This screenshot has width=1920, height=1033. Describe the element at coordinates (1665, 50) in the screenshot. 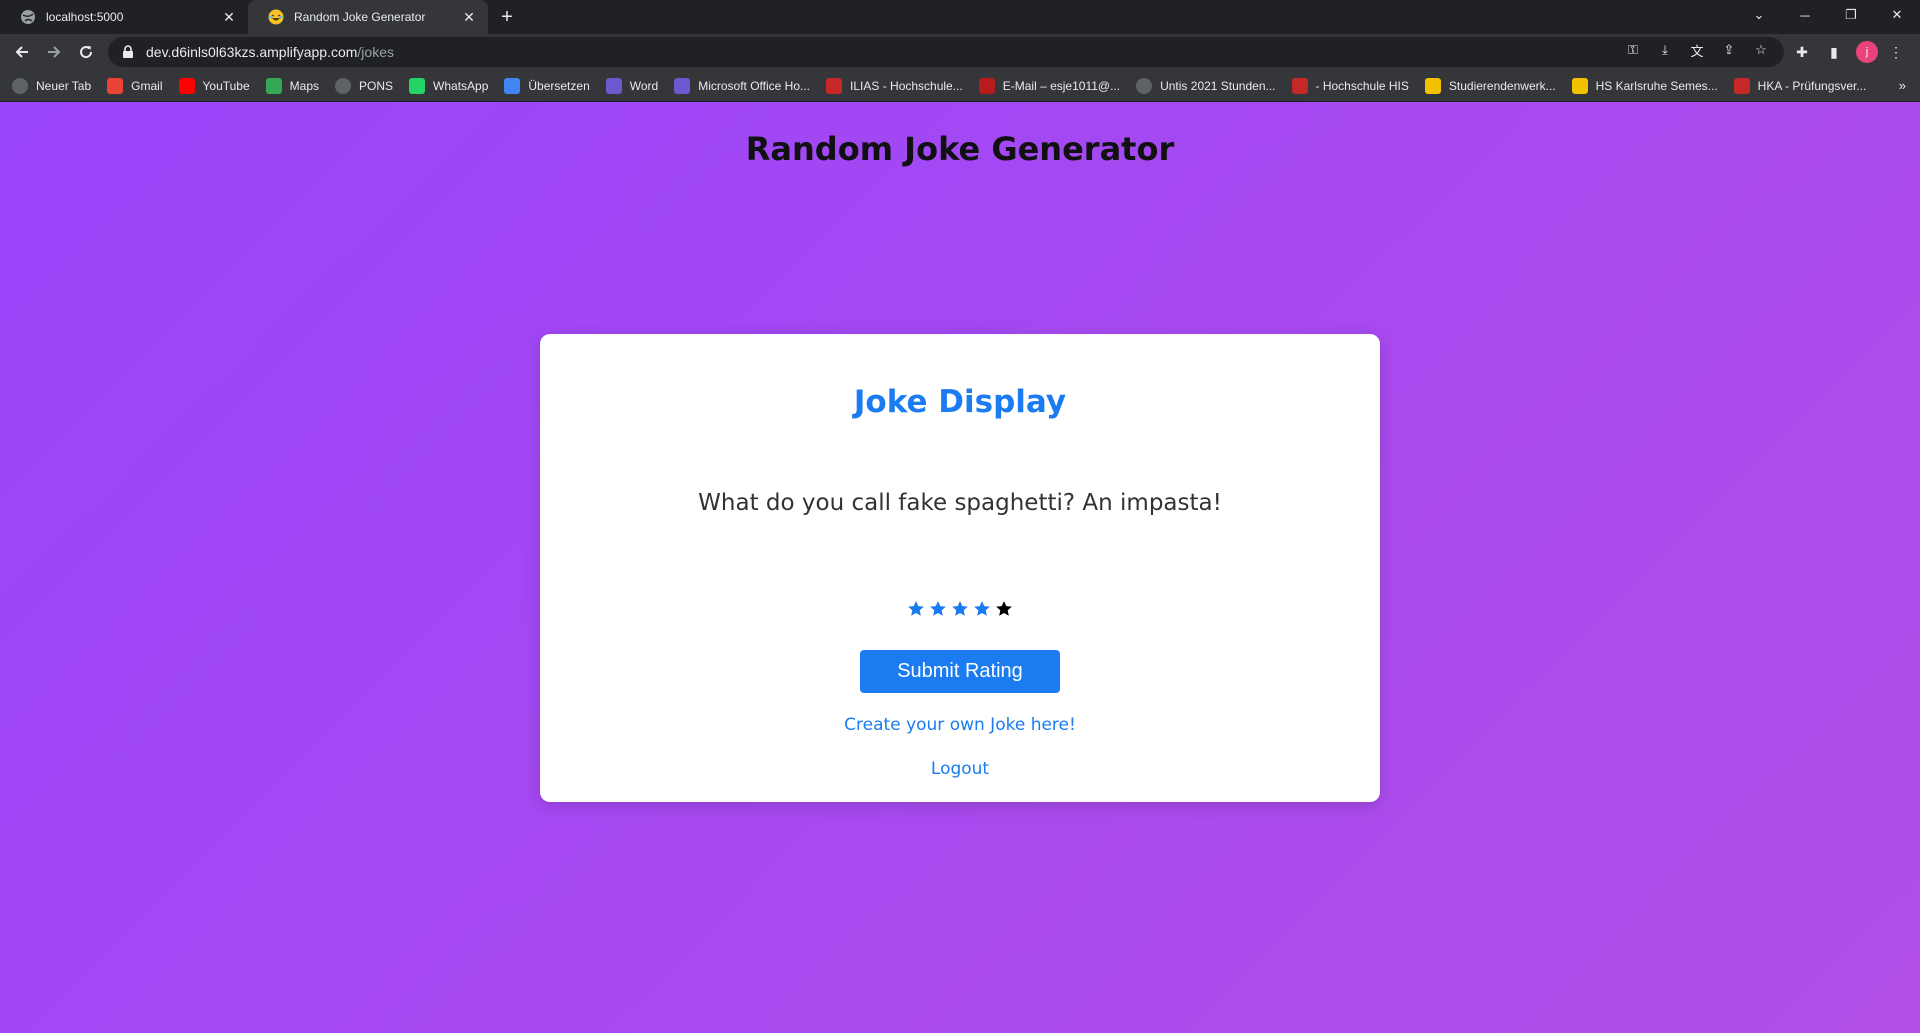

I see `install-icon: ⤓` at that location.